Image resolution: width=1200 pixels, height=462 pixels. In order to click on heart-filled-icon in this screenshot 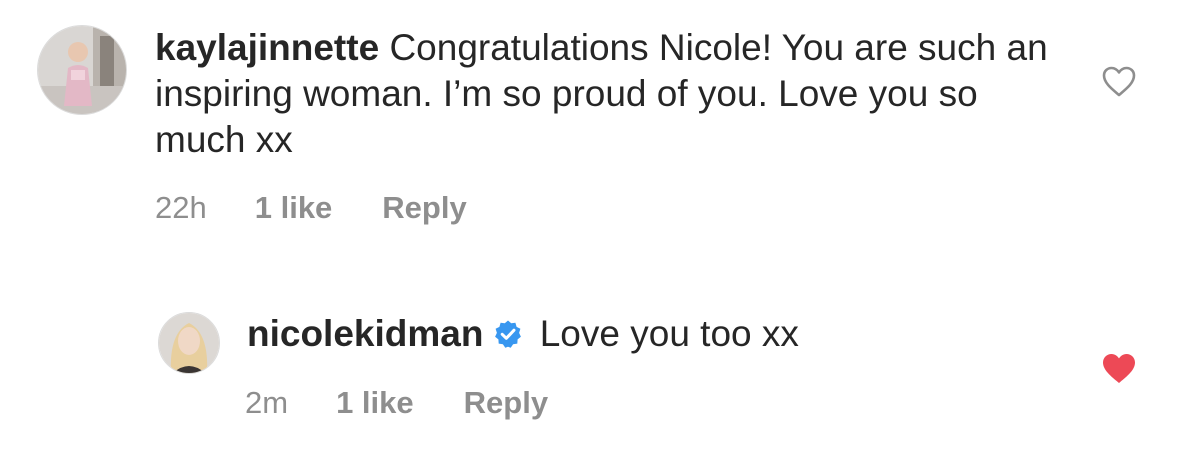, I will do `click(1119, 368)`.